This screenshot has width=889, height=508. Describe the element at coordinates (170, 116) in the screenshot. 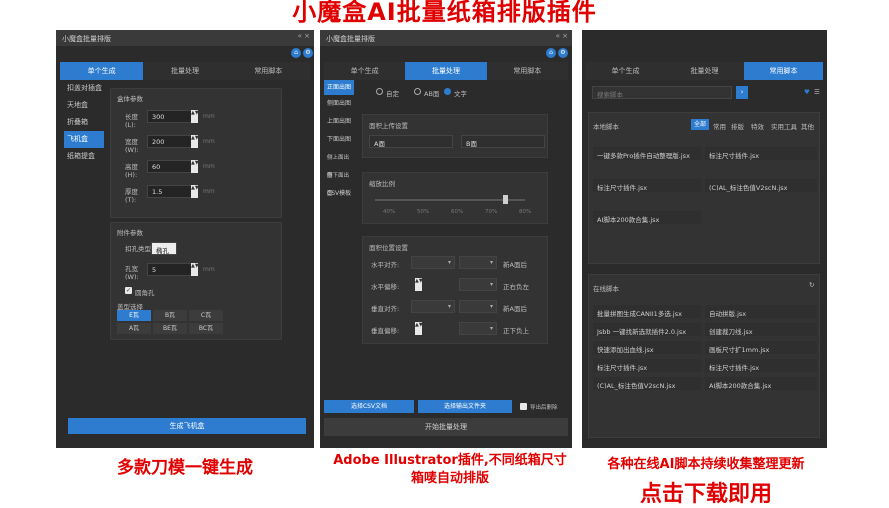

I see `length-input: 300` at that location.